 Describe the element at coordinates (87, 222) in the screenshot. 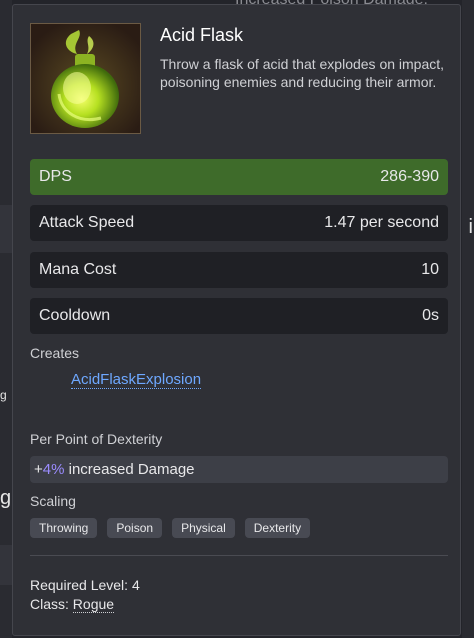

I see `stat-label: Attack Speed` at that location.